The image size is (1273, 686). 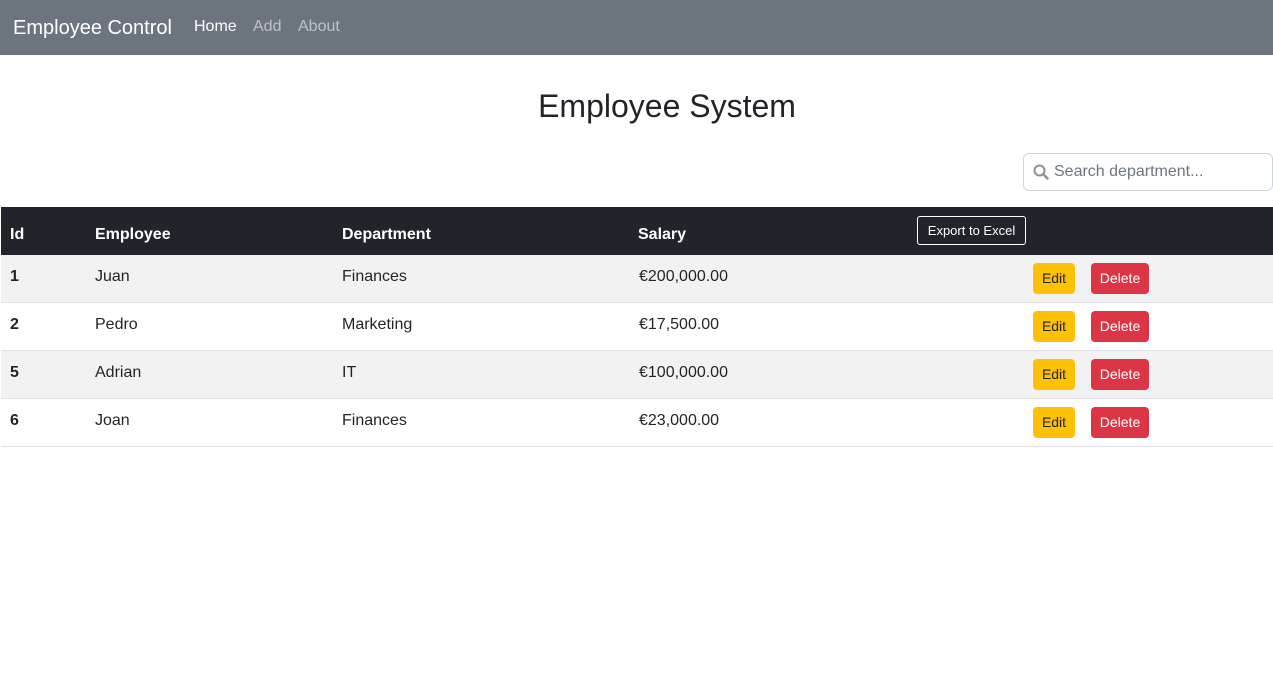 What do you see at coordinates (215, 27) in the screenshot?
I see `nav-link-home: Home` at bounding box center [215, 27].